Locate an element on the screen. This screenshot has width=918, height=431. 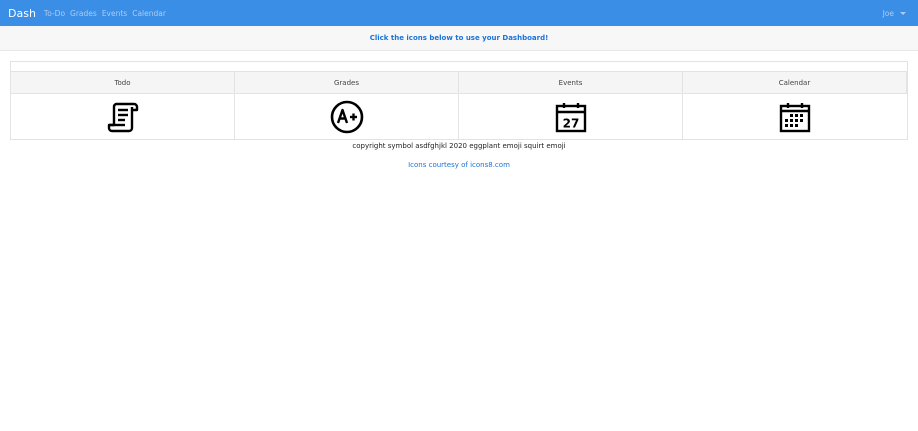
grade-a-plus-icon is located at coordinates (346, 116).